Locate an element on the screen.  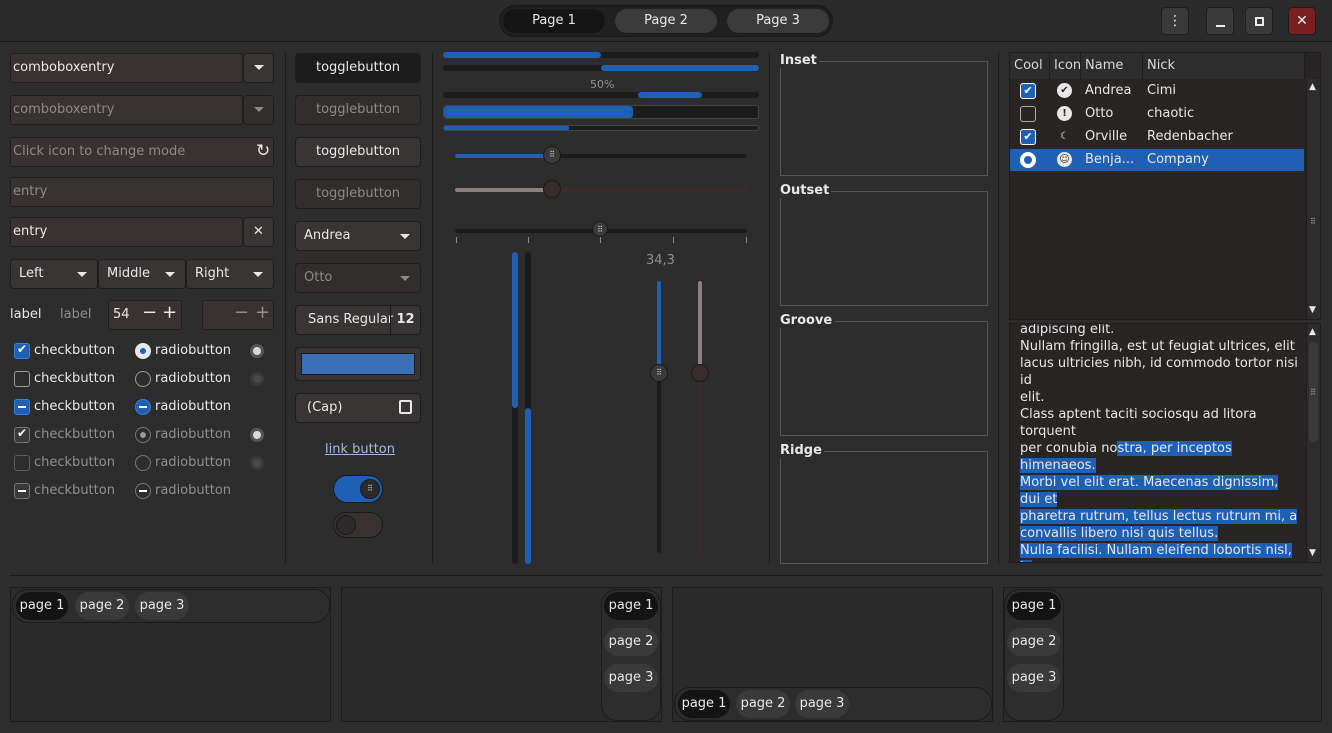
refresh-icon: ↻ is located at coordinates (263, 151).